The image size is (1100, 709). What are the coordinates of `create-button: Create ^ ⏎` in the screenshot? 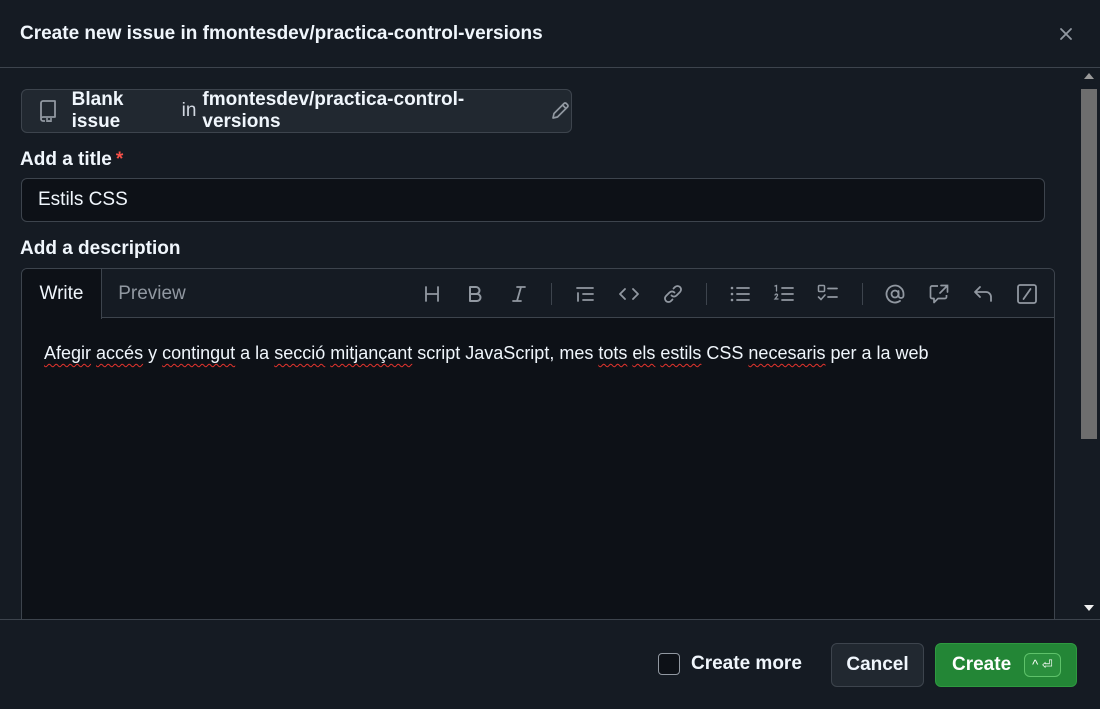 It's located at (1006, 665).